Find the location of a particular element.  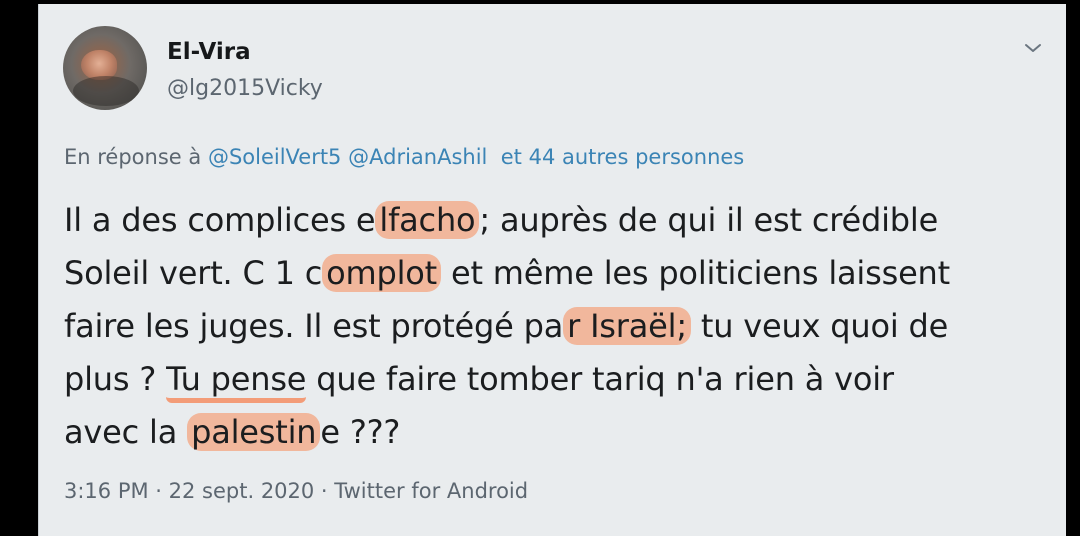

text-segment: plus ? is located at coordinates (115, 379).